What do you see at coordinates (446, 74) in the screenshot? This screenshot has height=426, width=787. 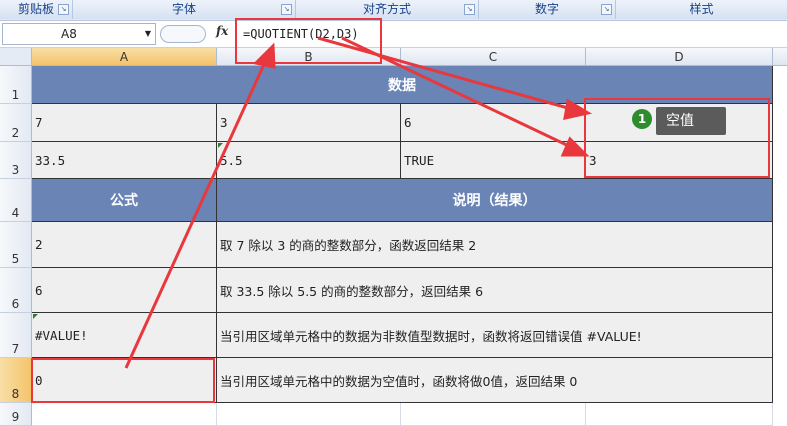 I see `arrow-to-d2` at bounding box center [446, 74].